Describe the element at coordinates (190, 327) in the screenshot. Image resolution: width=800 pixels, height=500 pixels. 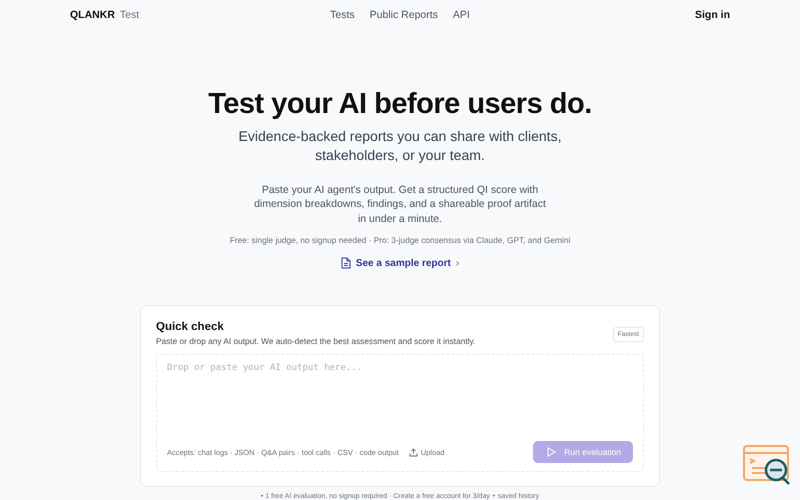
I see `card-title: Quick check` at that location.